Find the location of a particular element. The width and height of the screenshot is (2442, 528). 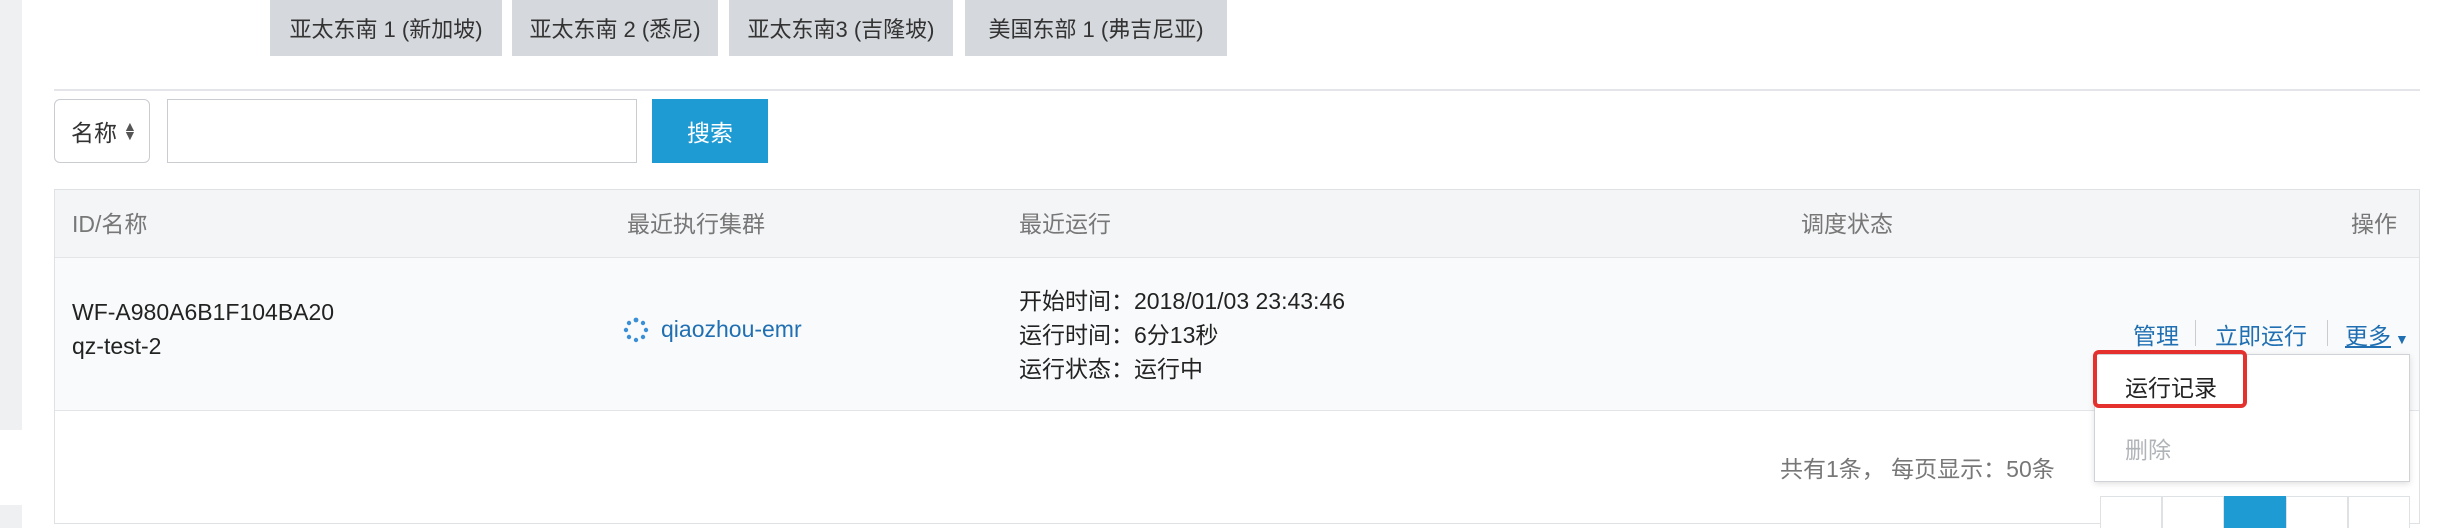

page-next-button is located at coordinates (2379, 512).